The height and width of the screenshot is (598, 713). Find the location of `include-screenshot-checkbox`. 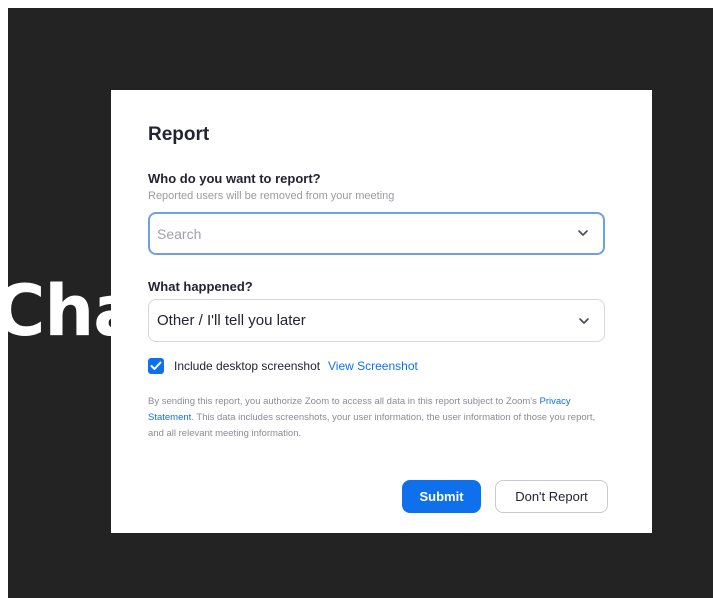

include-screenshot-checkbox is located at coordinates (156, 366).